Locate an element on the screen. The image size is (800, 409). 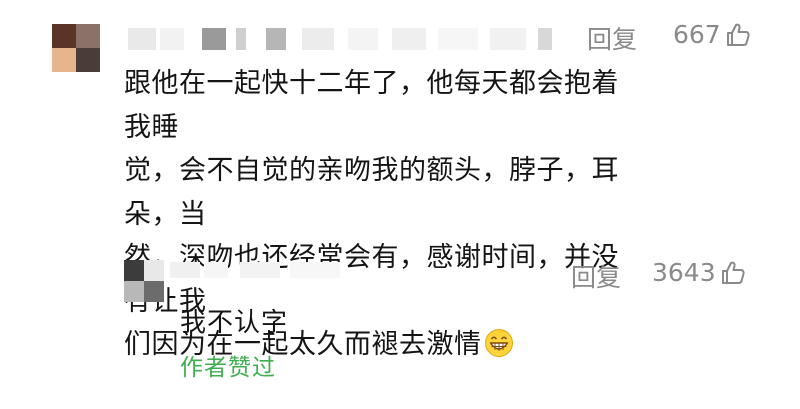
commenter-avatar is located at coordinates (76, 48).